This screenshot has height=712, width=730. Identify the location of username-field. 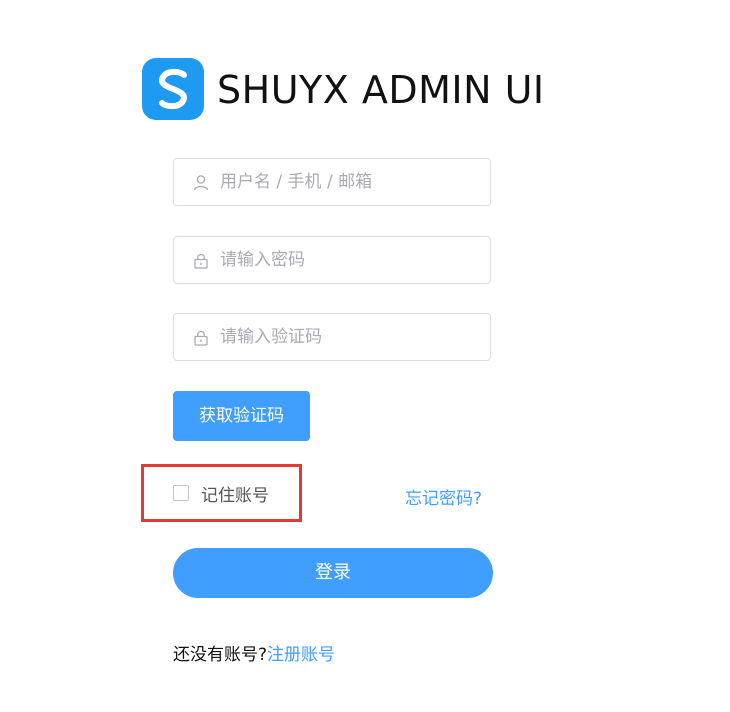
(332, 182).